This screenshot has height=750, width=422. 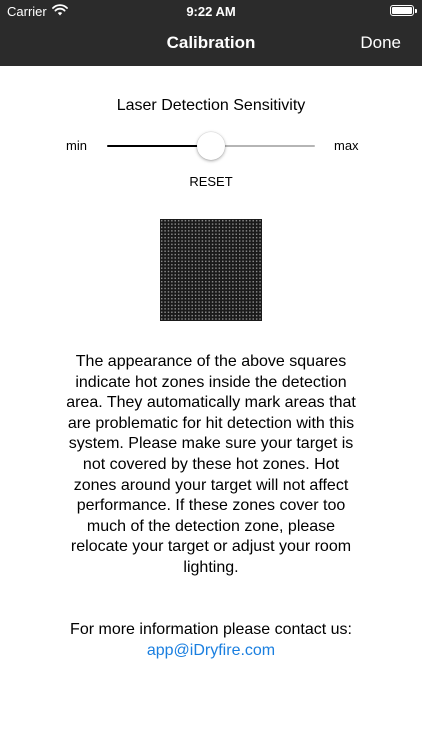 I want to click on contact-text: For more information please contact us:, so click(x=211, y=629).